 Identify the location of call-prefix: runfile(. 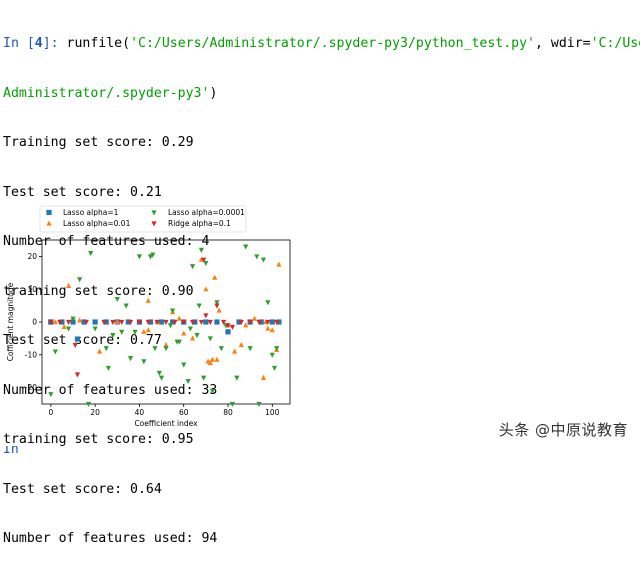
(98, 43).